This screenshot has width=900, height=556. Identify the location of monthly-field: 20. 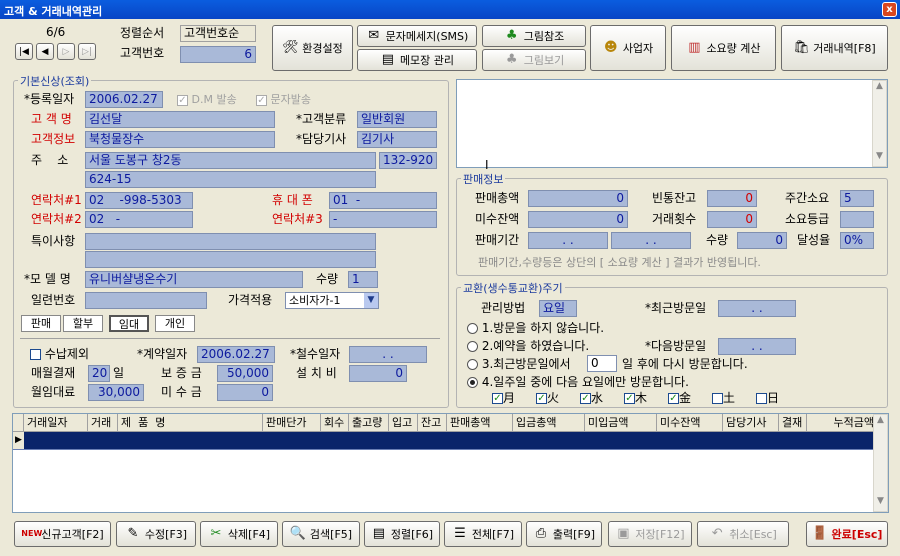
(99, 373).